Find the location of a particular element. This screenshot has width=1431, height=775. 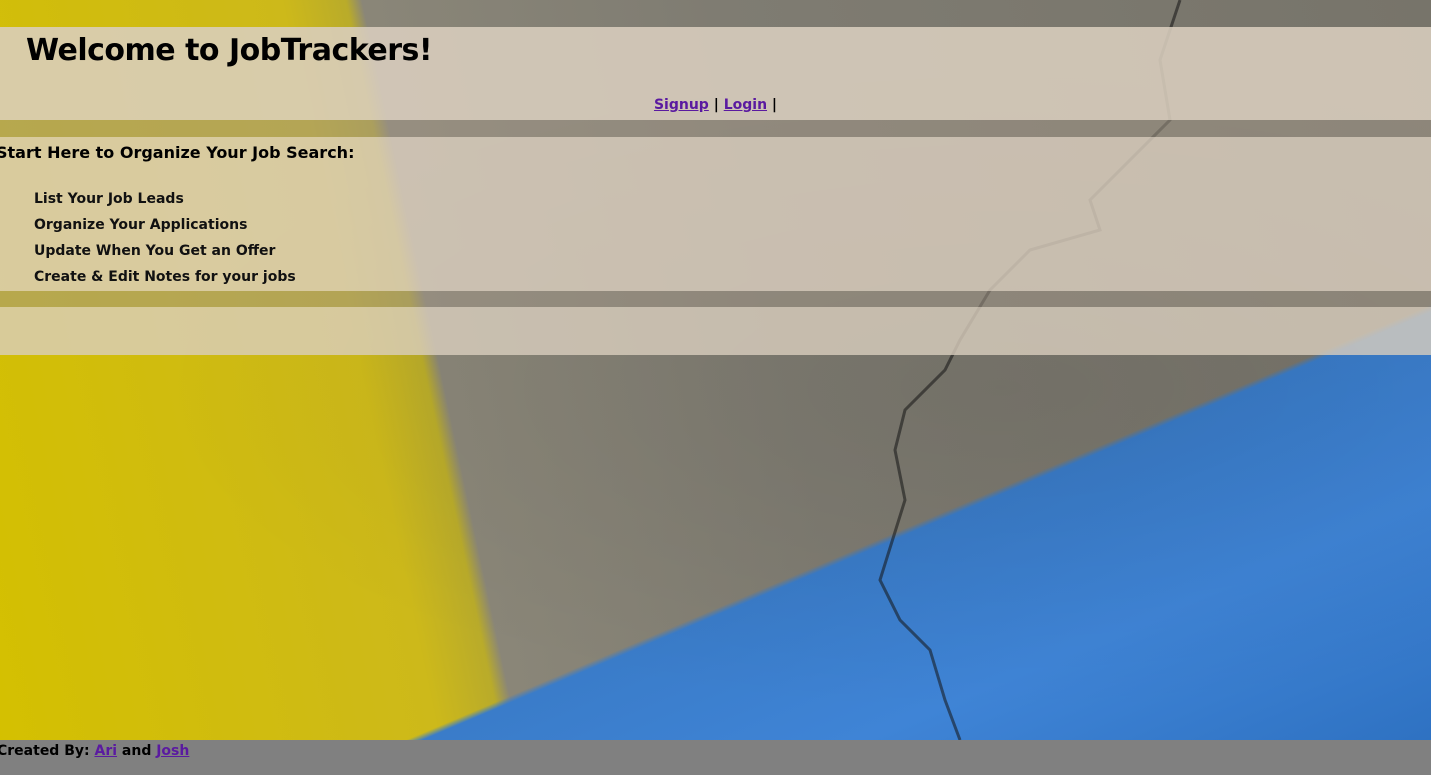

page-title: Welcome to JobTrackers! is located at coordinates (229, 50).